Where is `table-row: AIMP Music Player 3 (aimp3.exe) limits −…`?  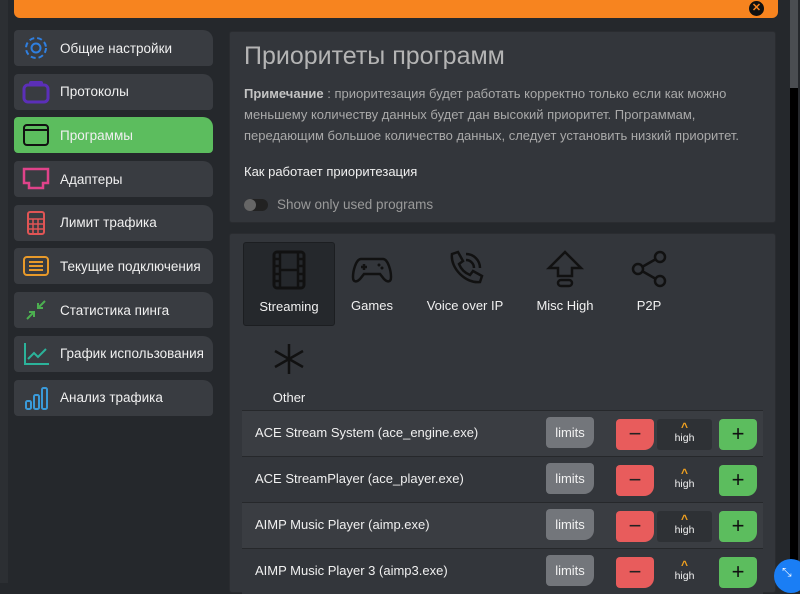
table-row: AIMP Music Player 3 (aimp3.exe) limits −… is located at coordinates (502, 571).